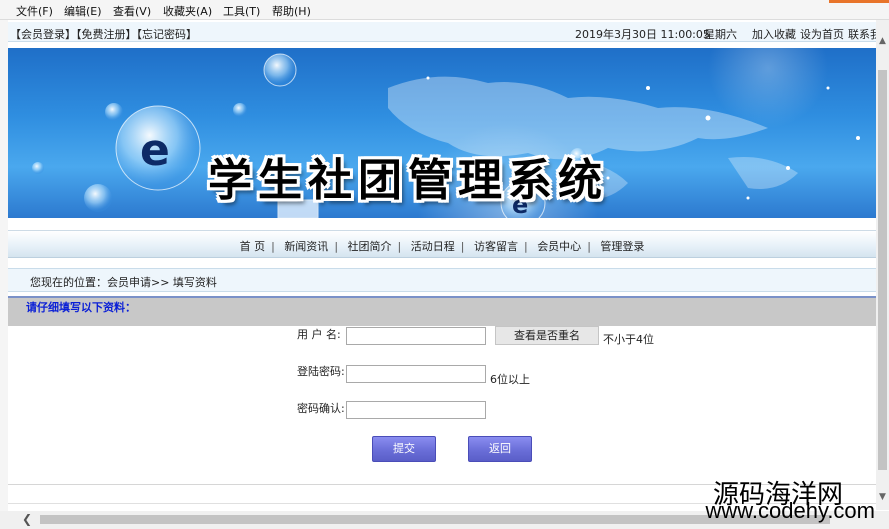 This screenshot has height=529, width=889. I want to click on add-favorite-link: 加入收藏, so click(774, 34).